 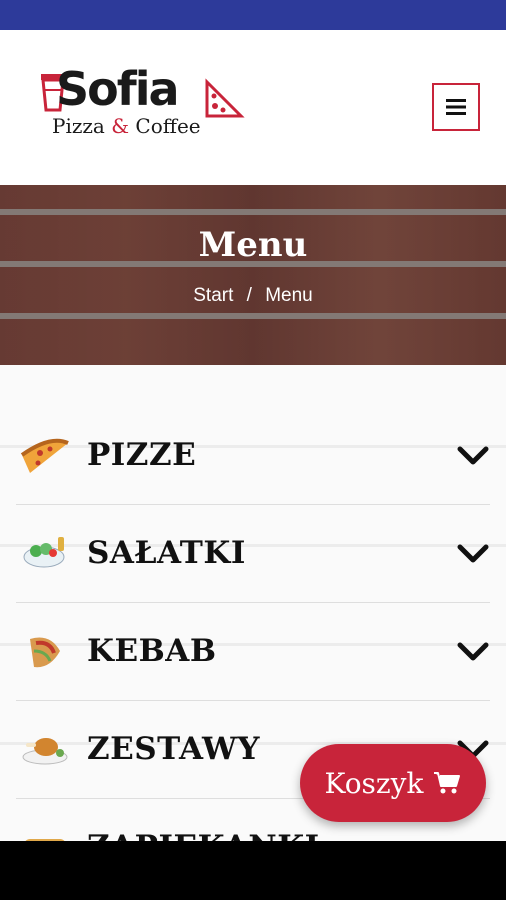 I want to click on cart-label: Koszyk, so click(x=374, y=783).